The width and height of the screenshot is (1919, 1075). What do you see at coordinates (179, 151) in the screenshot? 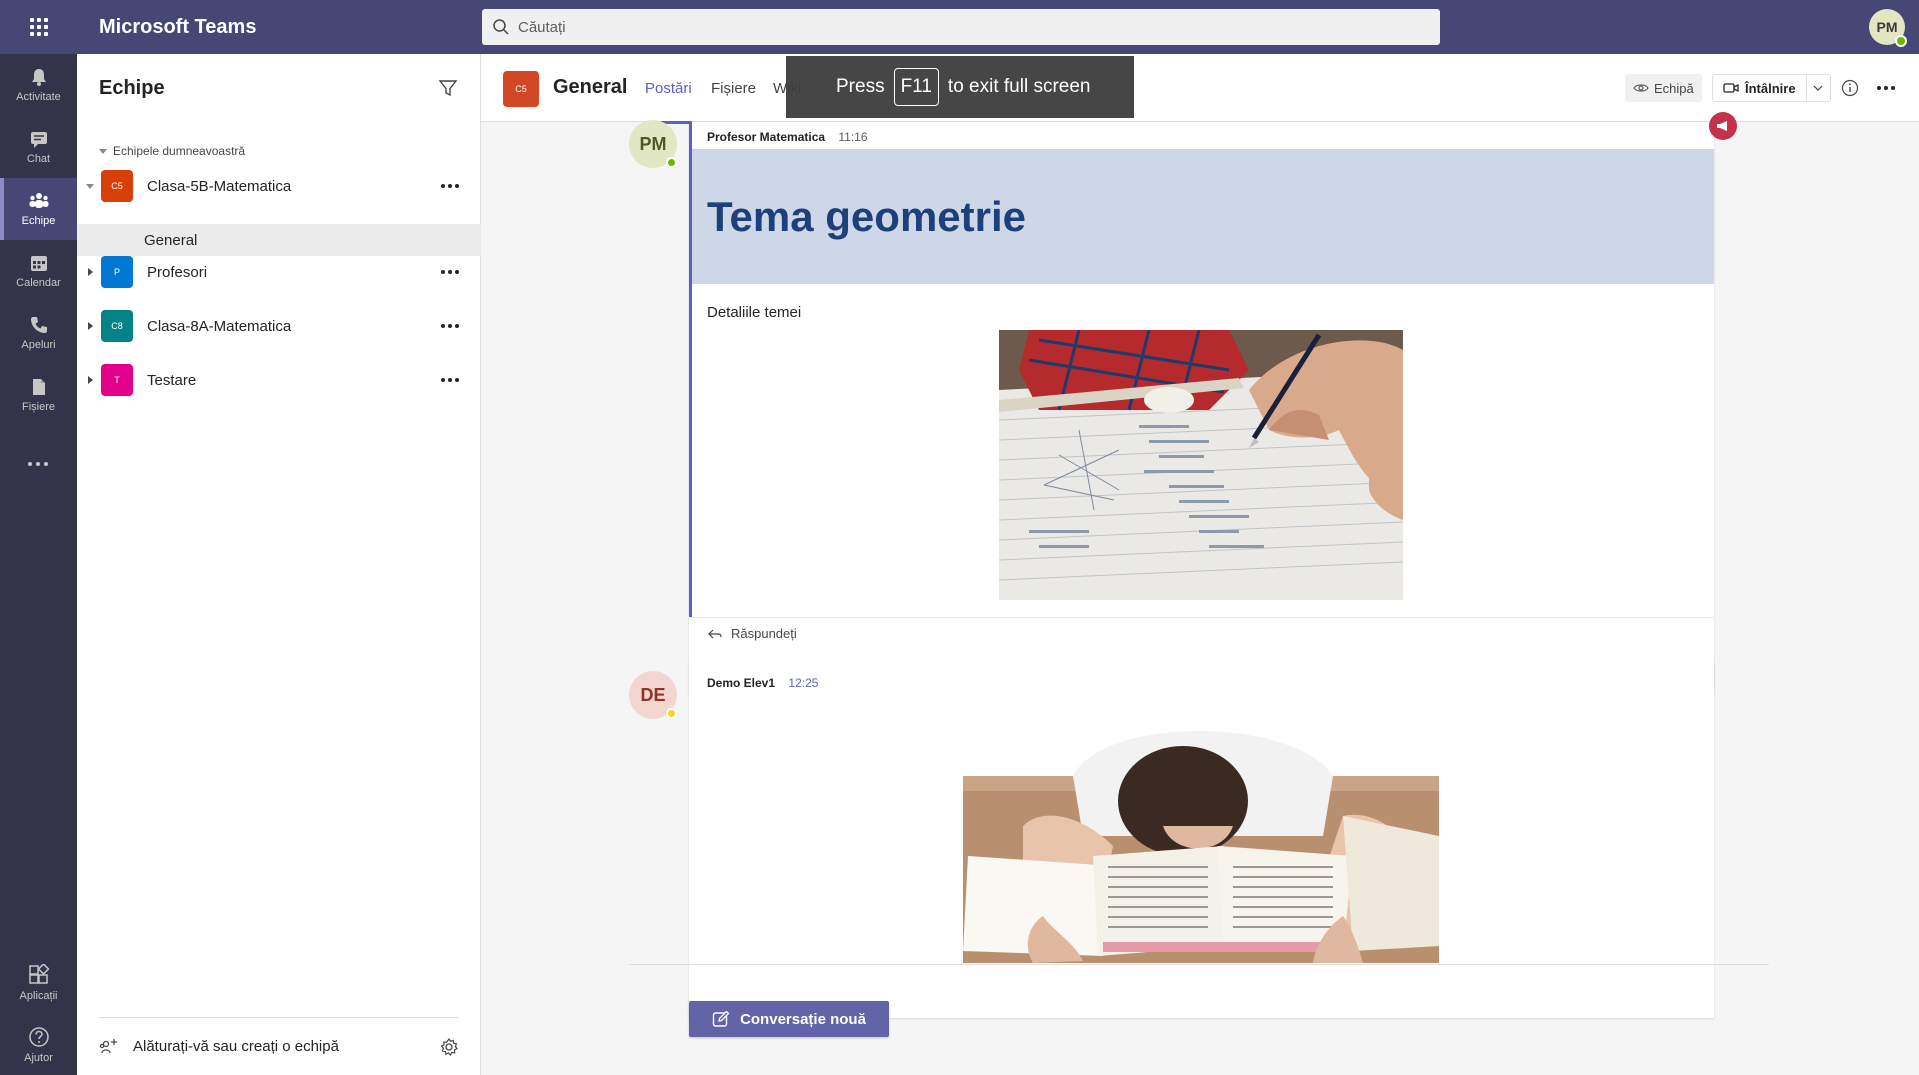
I see `teams-section-label: Echipele dumneavoastră` at bounding box center [179, 151].